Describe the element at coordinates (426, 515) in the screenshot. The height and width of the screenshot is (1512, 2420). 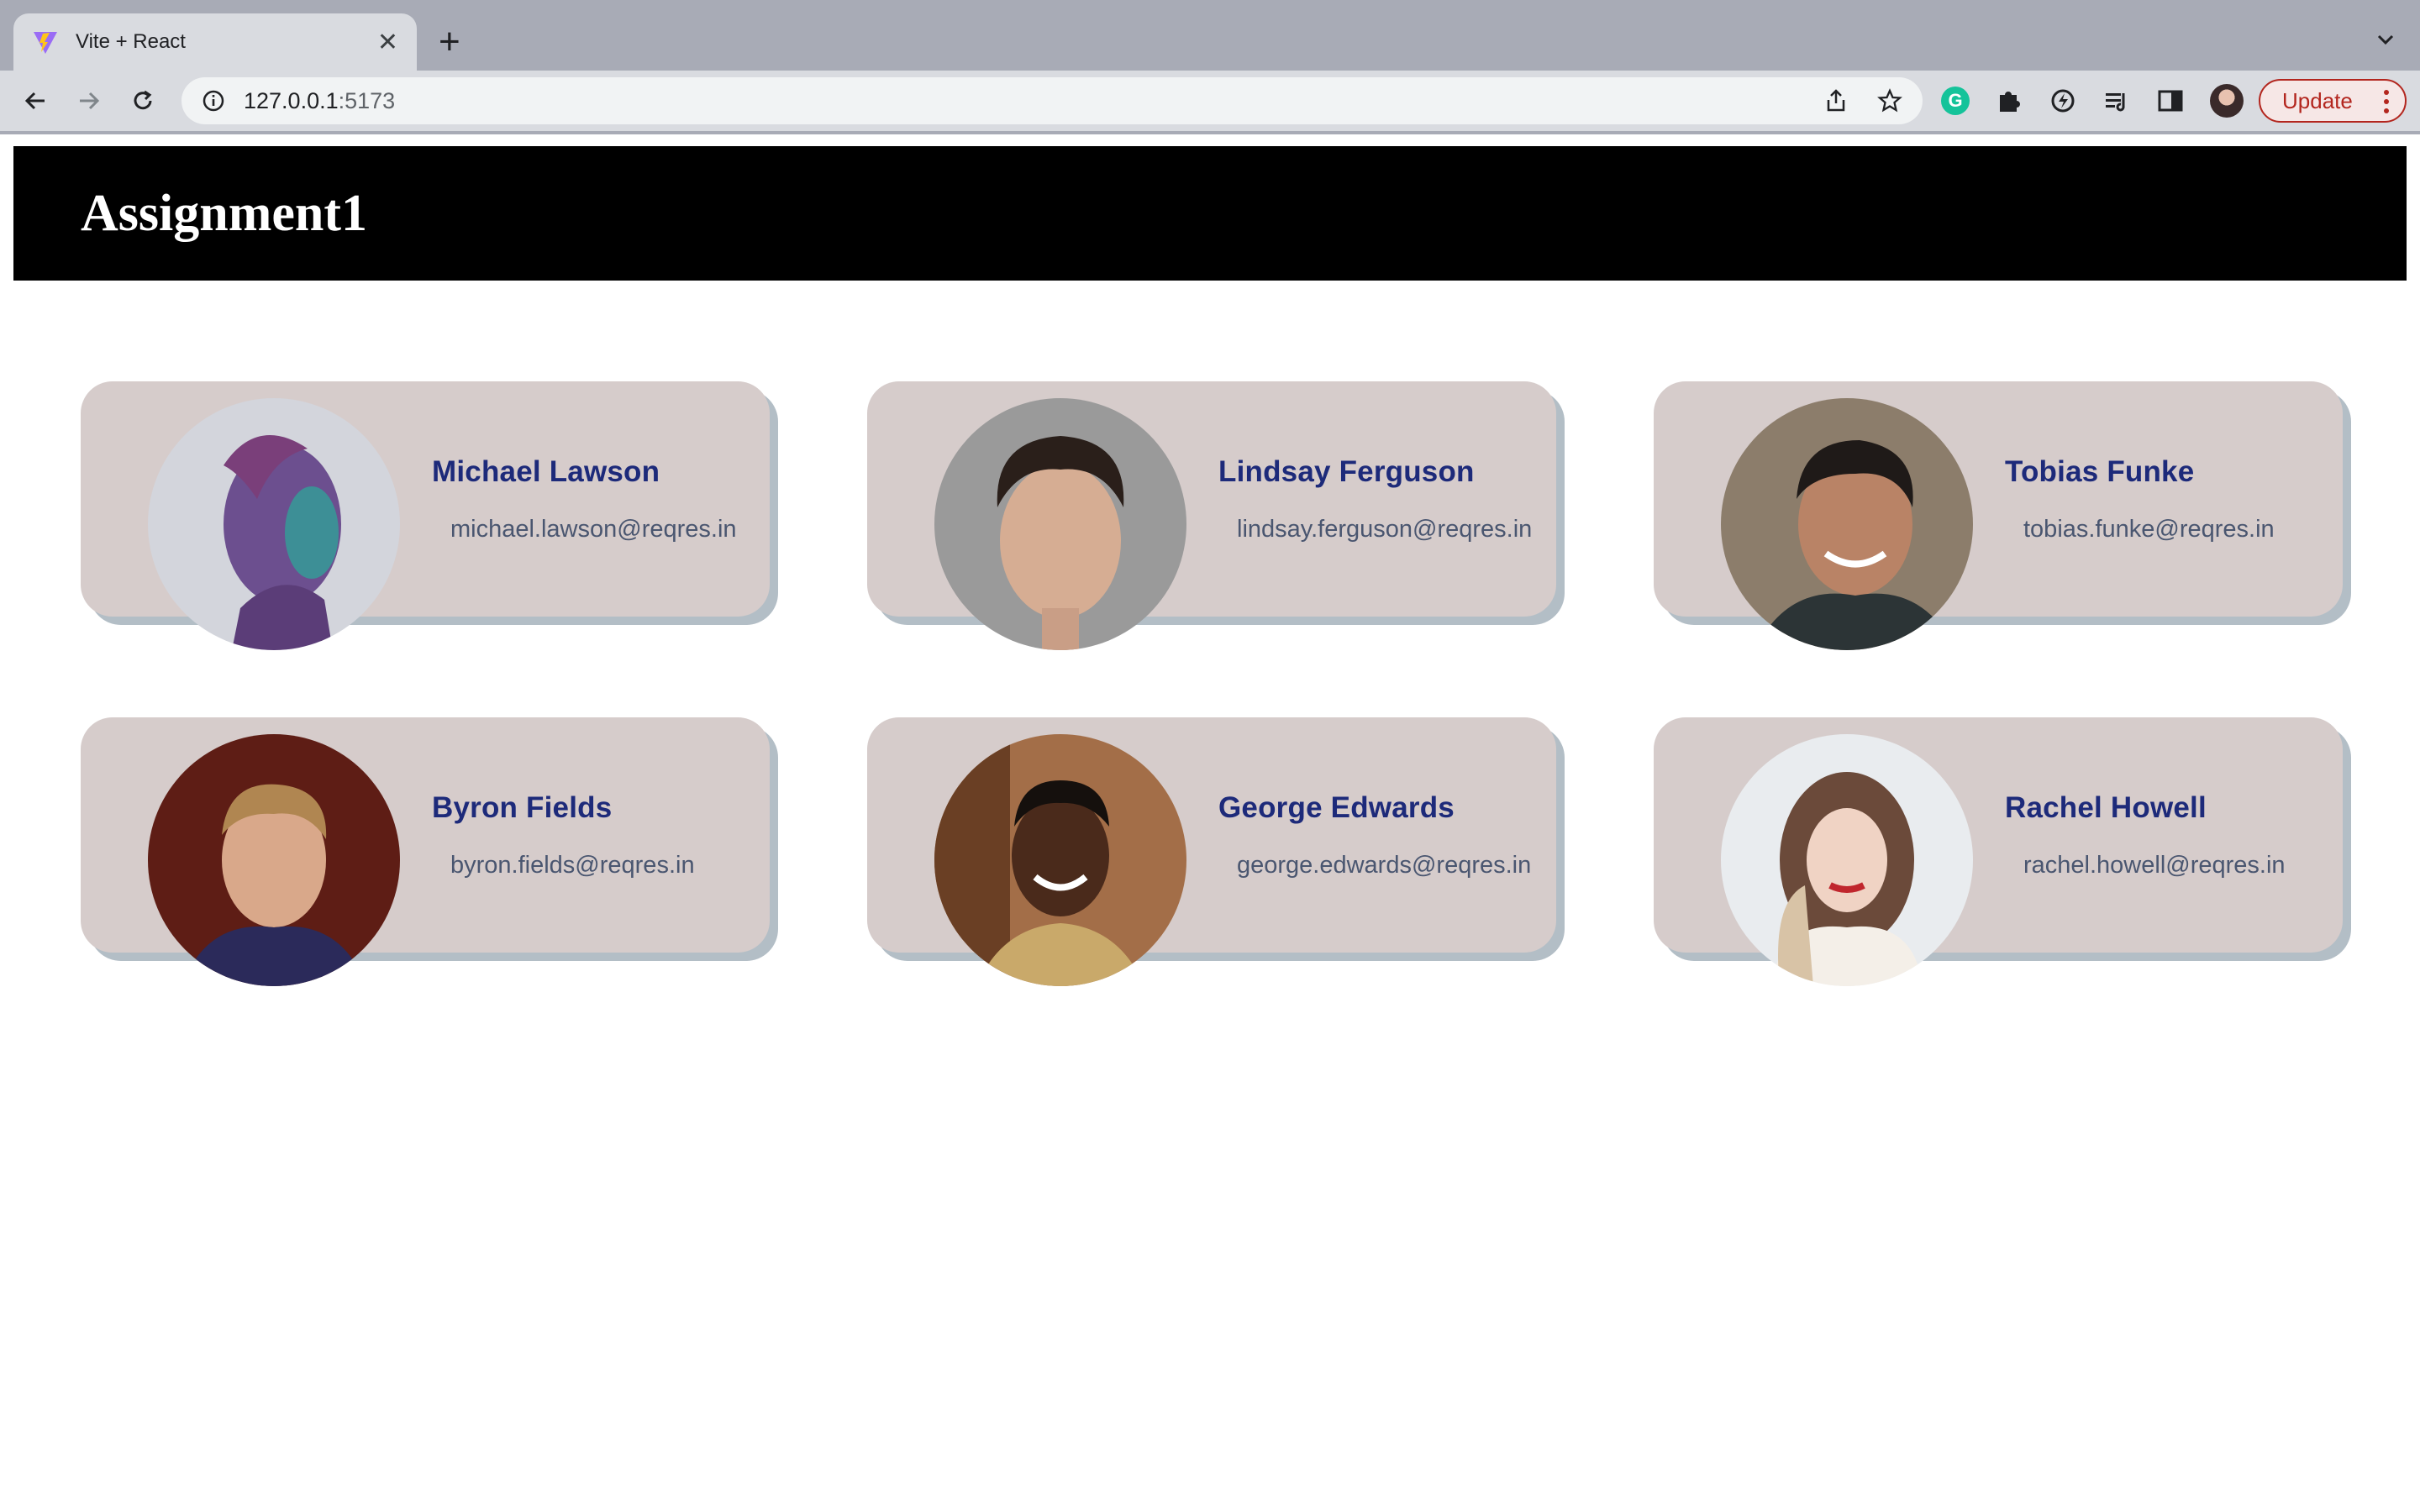
I see `user-card: Michael Lawson michael.lawson@reqres.in` at that location.